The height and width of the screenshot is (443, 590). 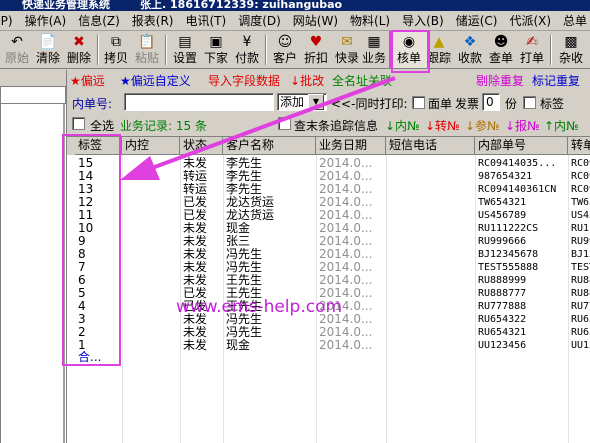 I want to click on table-row: 6未发王先生2014.0...RU888999RU88, so click(x=328, y=280).